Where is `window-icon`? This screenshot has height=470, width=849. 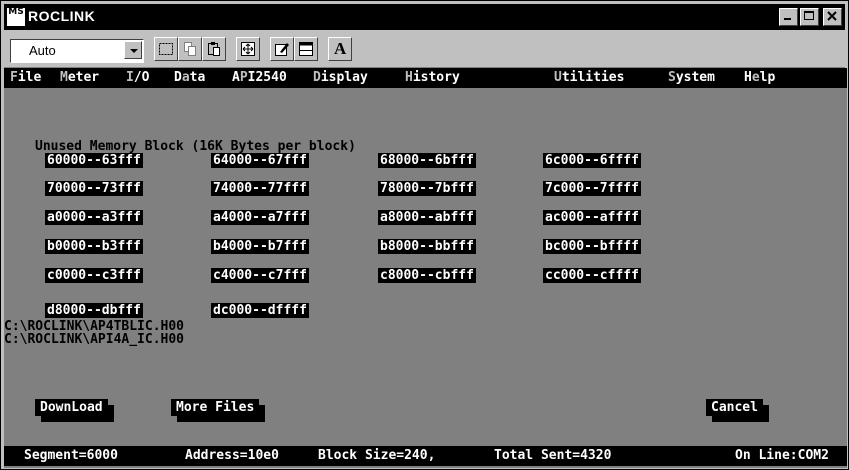
window-icon is located at coordinates (306, 49).